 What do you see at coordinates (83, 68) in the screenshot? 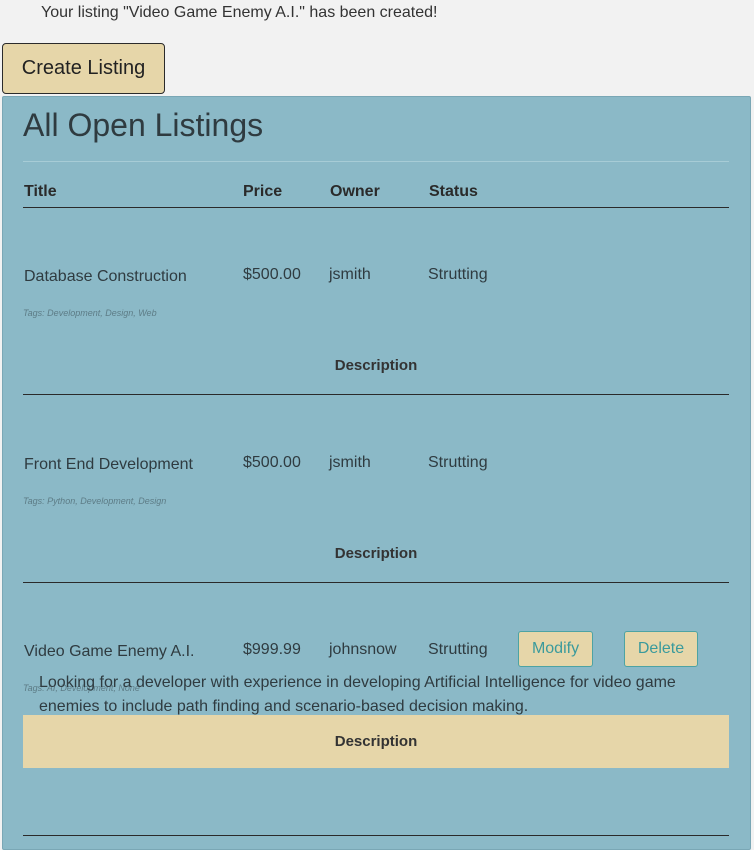
I see `create-listing-button: Create Listing` at bounding box center [83, 68].